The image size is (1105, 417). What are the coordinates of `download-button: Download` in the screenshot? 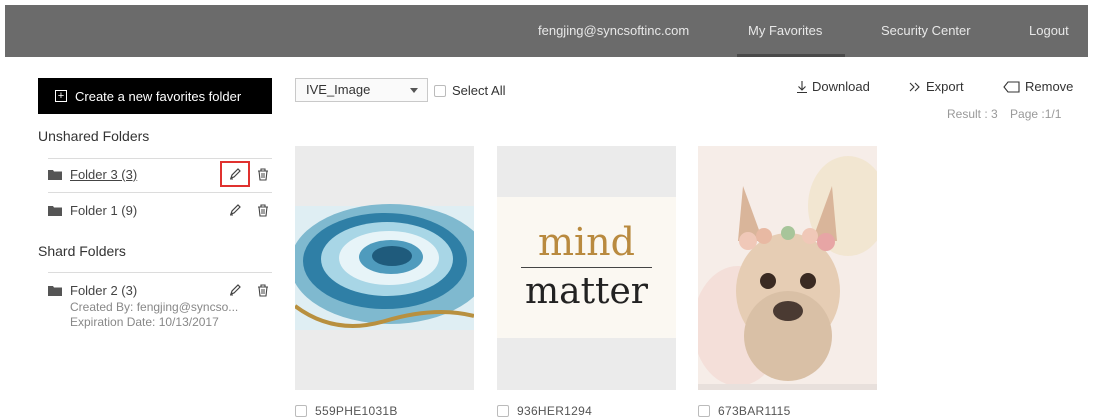 It's located at (833, 86).